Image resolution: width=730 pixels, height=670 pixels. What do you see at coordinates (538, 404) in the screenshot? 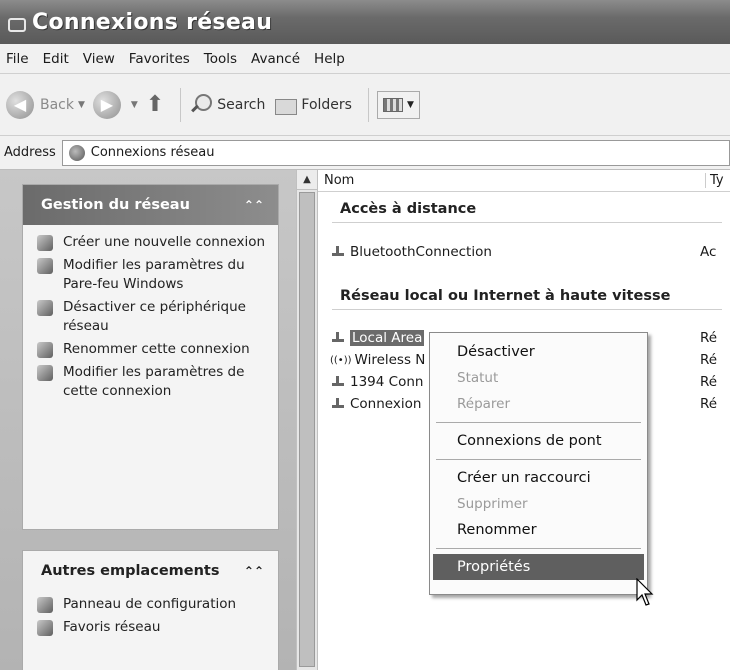
I see `menu-item-repair: Réparer` at bounding box center [538, 404].